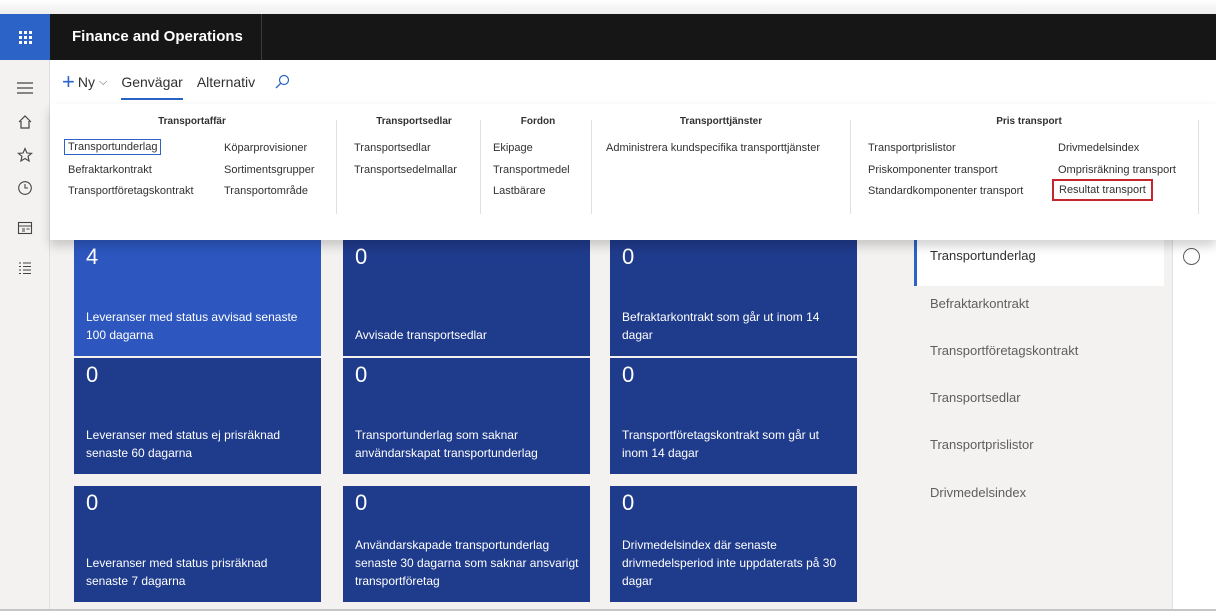  What do you see at coordinates (265, 148) in the screenshot?
I see `menu-link-koparprovisioner: Köparprovisioner` at bounding box center [265, 148].